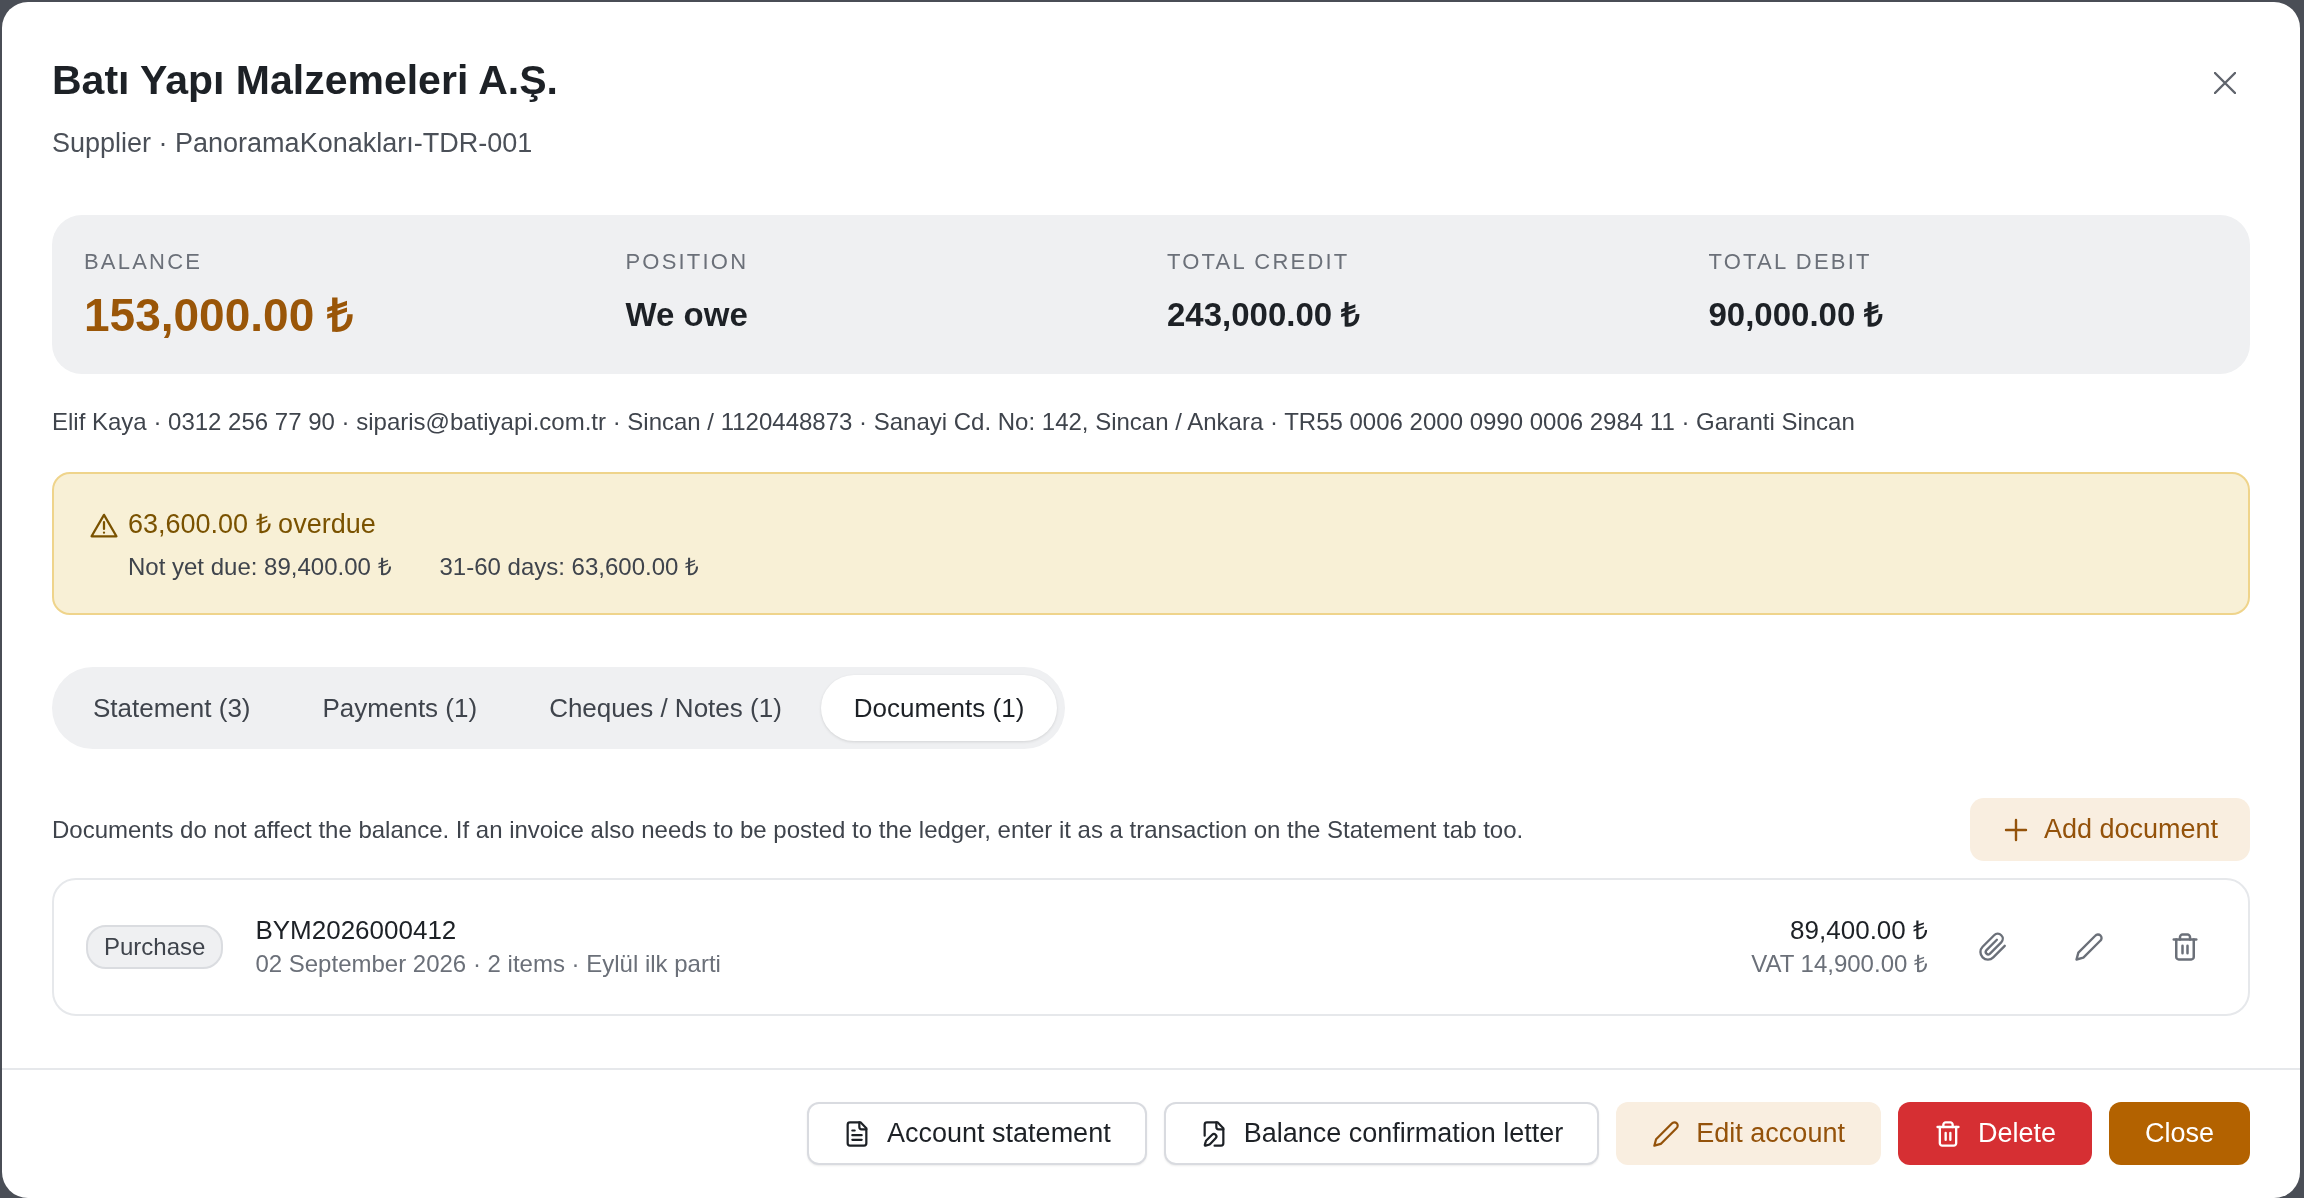 Image resolution: width=2304 pixels, height=1198 pixels. Describe the element at coordinates (954, 422) in the screenshot. I see `contact-details: Elif Kaya · 0312 256 77 90 · siparis@batiyapi.com.tr · Sincan / 1120448873 · Sanayi Cd. No: 142, Sincan / Ankara · TR55 0006 2000 0990 0006 2984 11 · Garanti Sincan` at that location.